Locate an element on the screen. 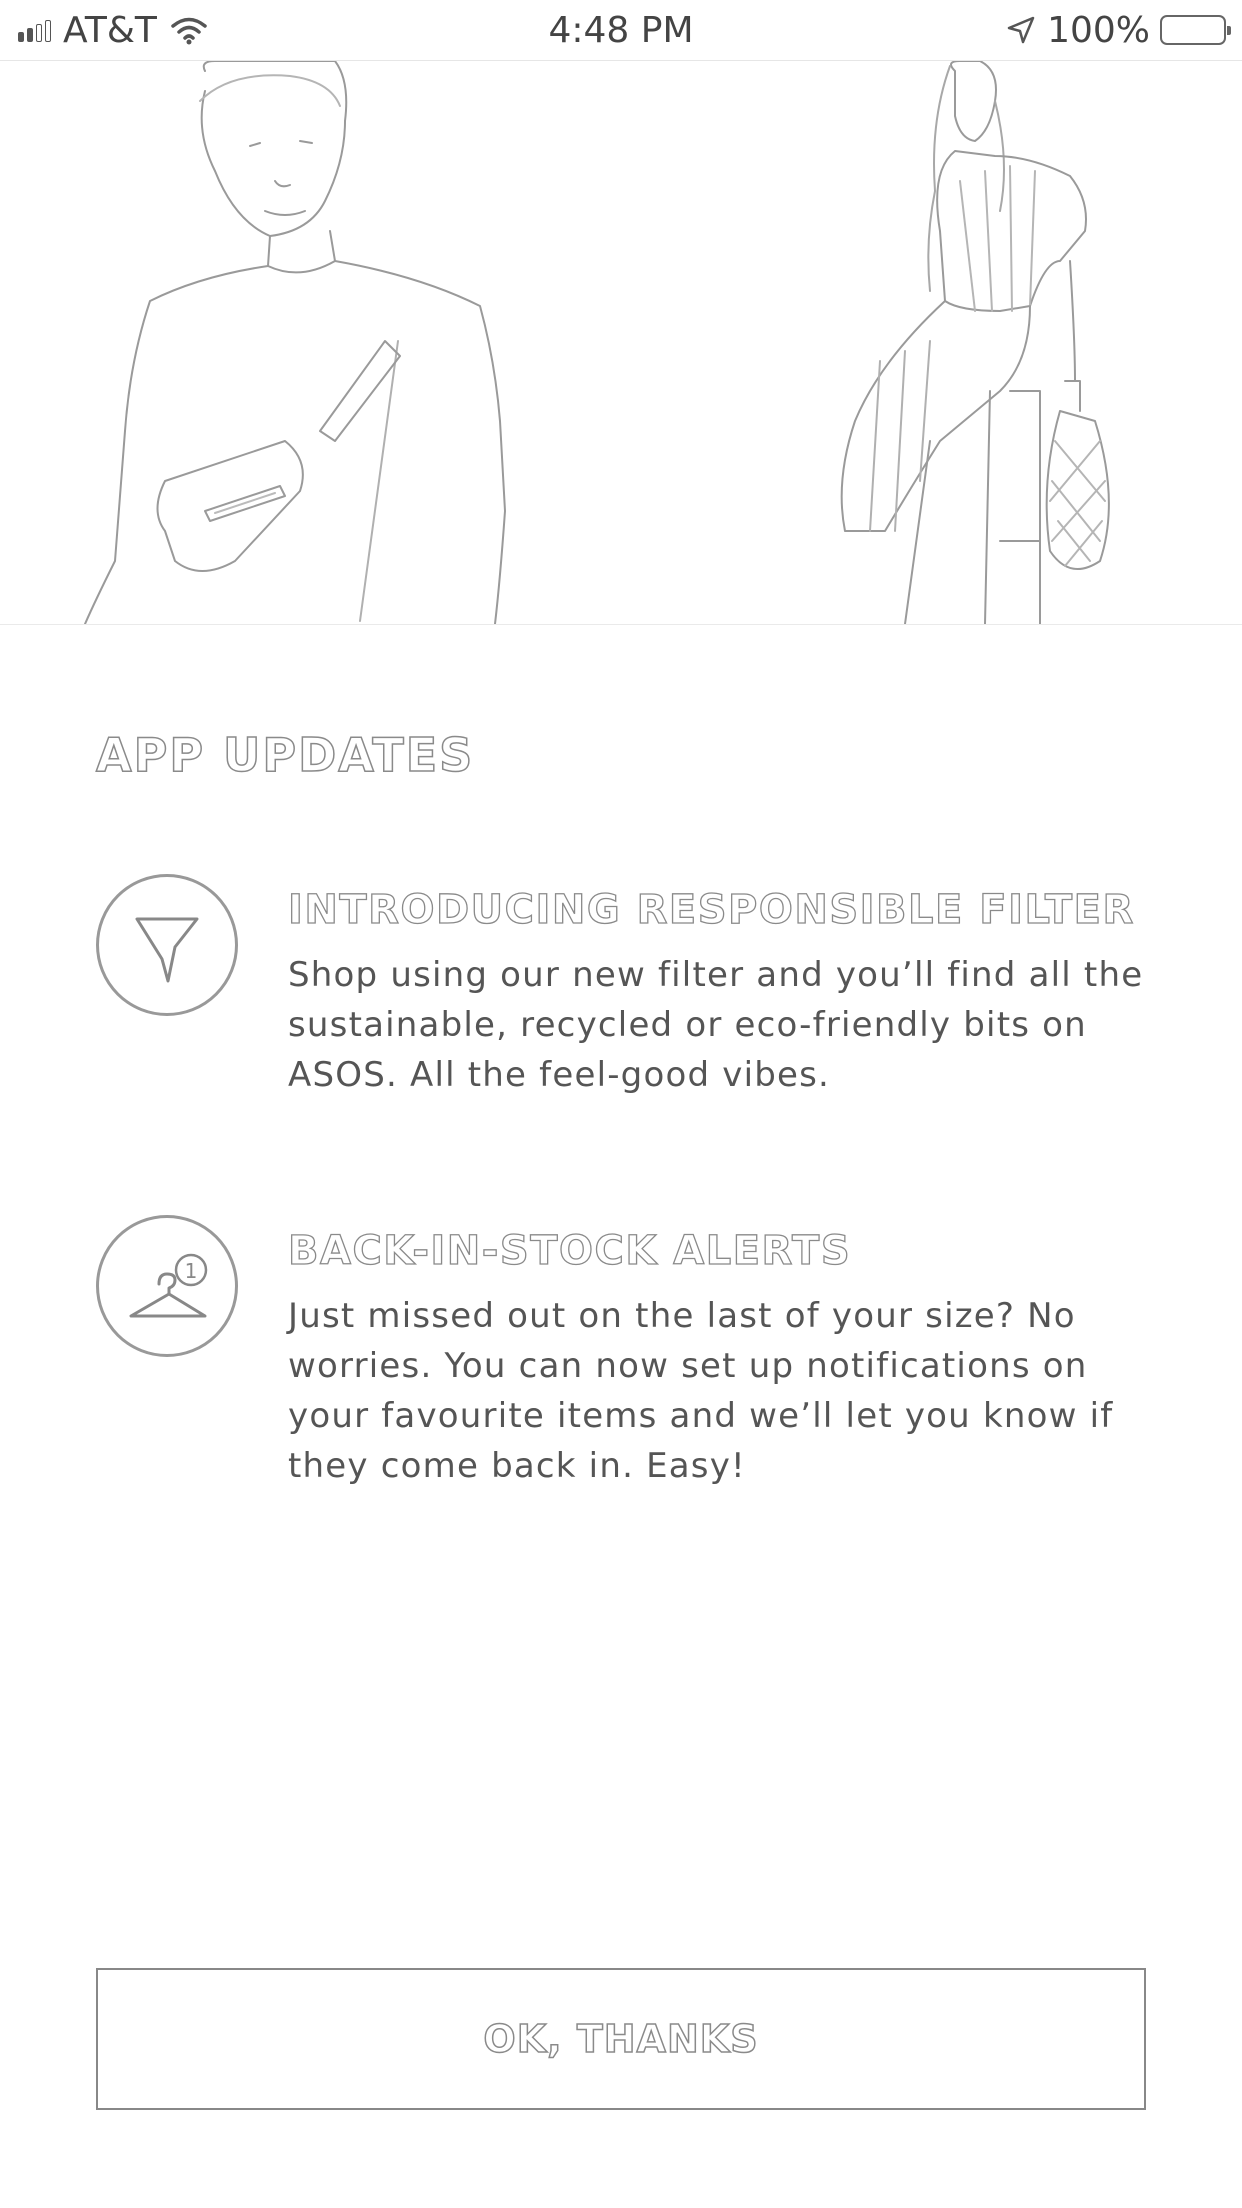  feature-heading: INTRODUCING RESPONSIBLE FILTER is located at coordinates (711, 909).